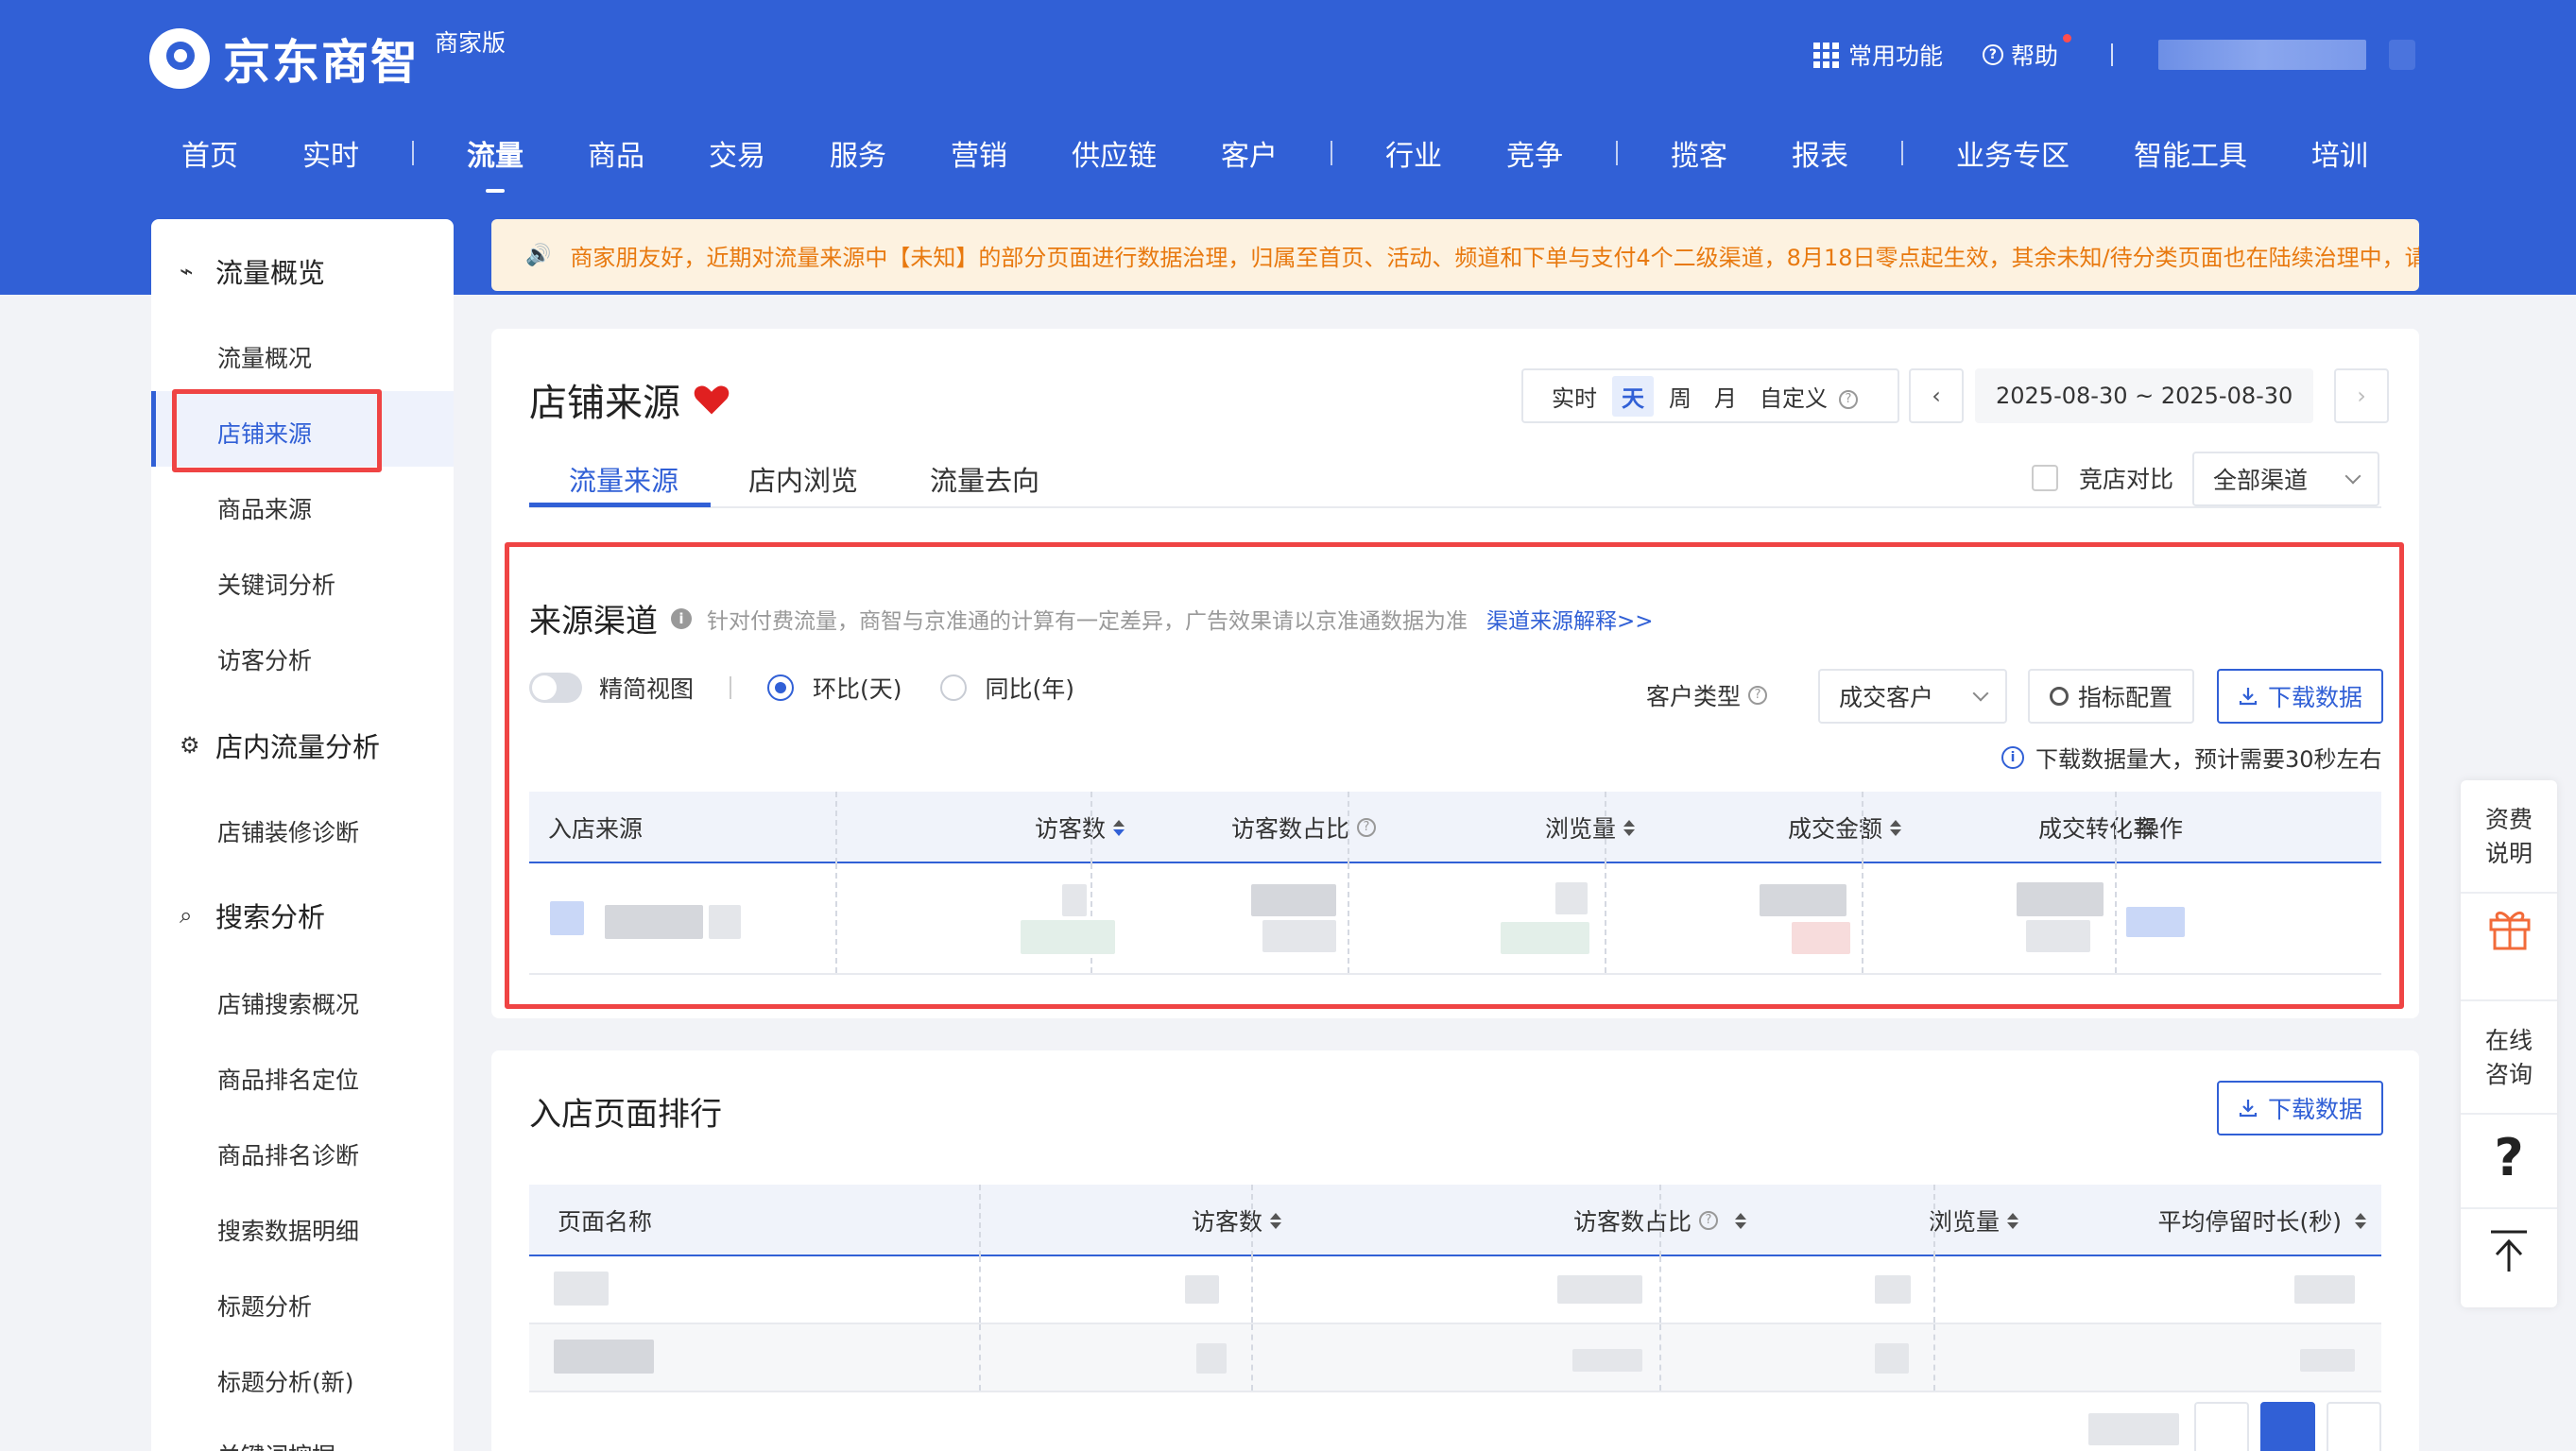  I want to click on compare-label: 竞店对比, so click(2126, 479).